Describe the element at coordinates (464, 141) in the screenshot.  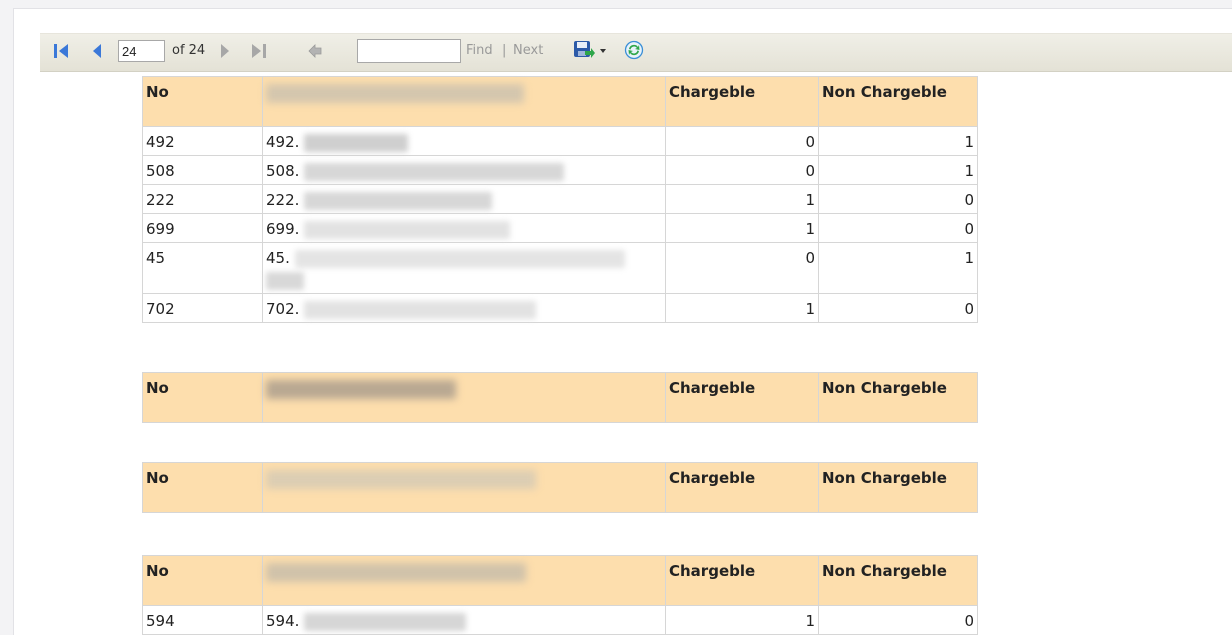
I see `cell-name: 492.` at that location.